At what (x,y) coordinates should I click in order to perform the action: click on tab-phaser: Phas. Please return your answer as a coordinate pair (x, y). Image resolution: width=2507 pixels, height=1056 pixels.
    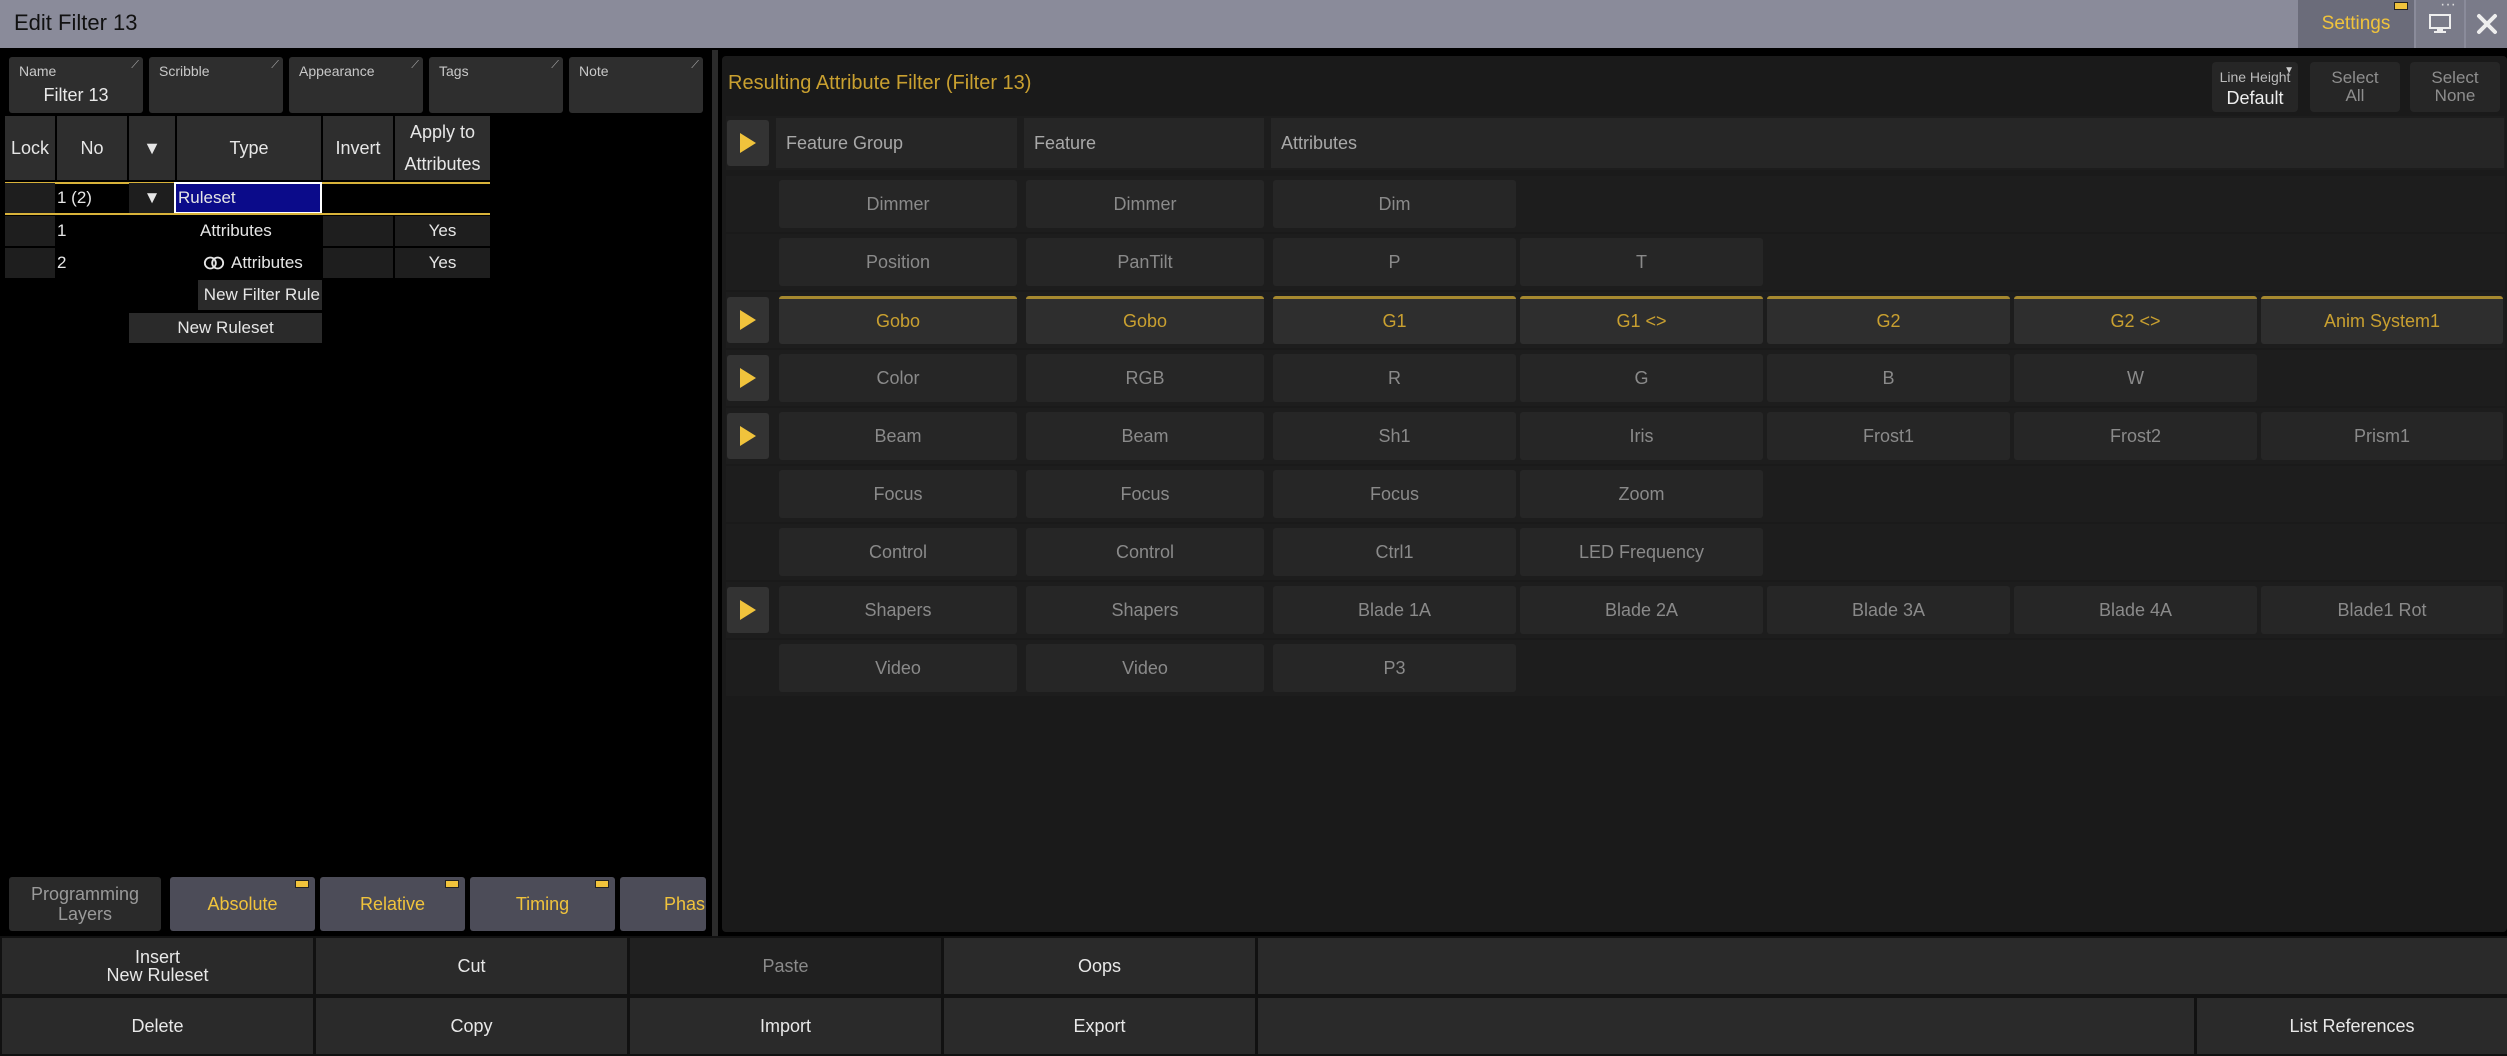
    Looking at the image, I should click on (663, 904).